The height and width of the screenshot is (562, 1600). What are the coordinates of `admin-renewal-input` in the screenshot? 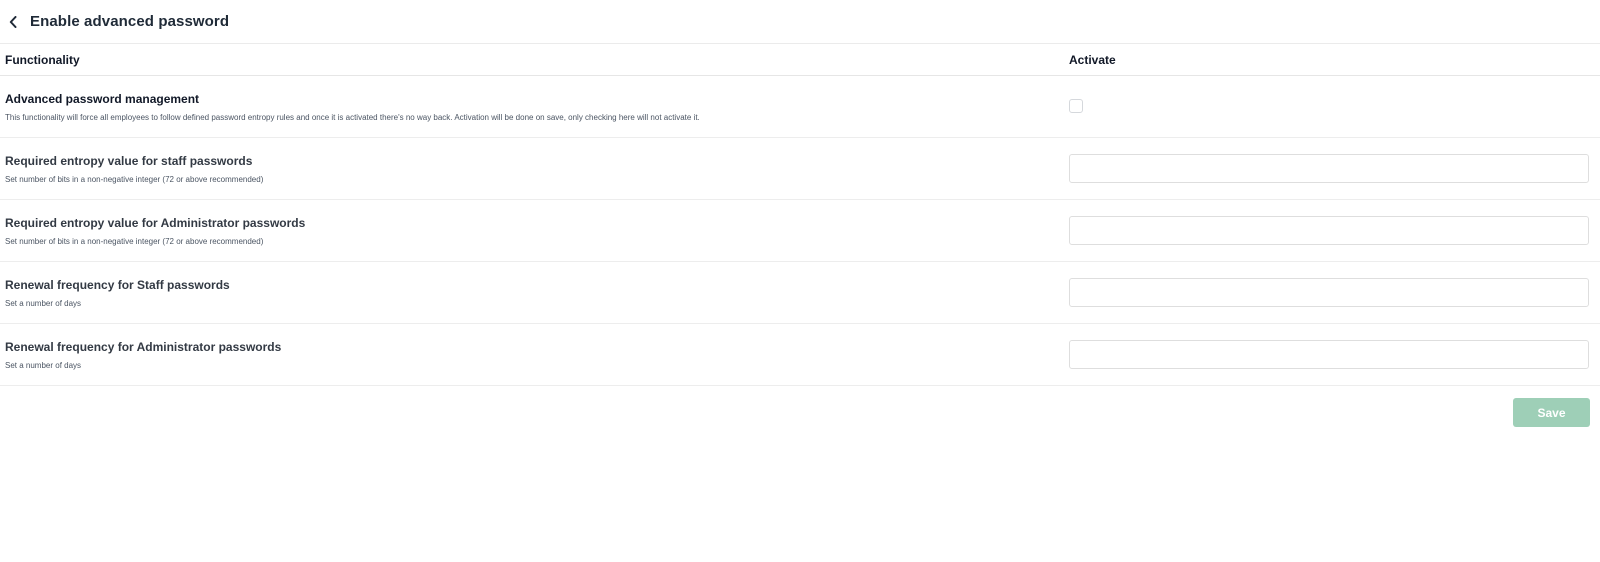 It's located at (1329, 354).